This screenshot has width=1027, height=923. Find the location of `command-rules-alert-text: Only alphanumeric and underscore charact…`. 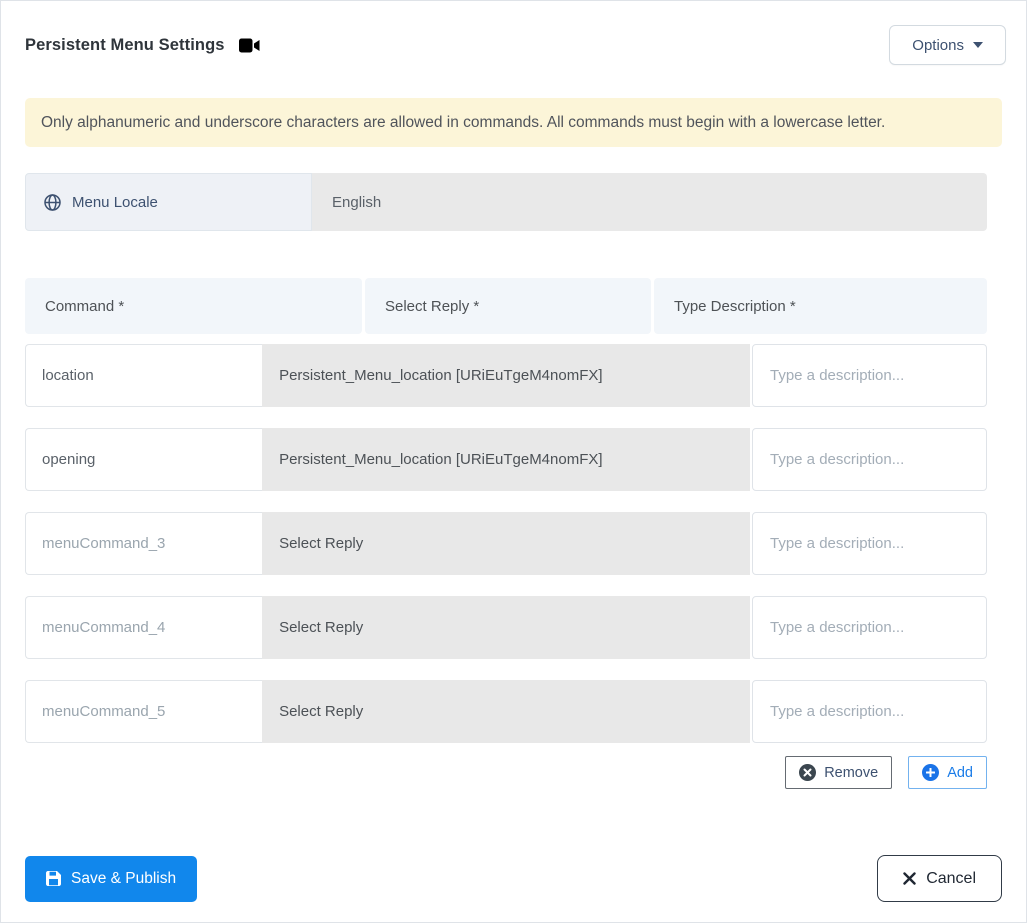

command-rules-alert-text: Only alphanumeric and underscore charact… is located at coordinates (463, 122).